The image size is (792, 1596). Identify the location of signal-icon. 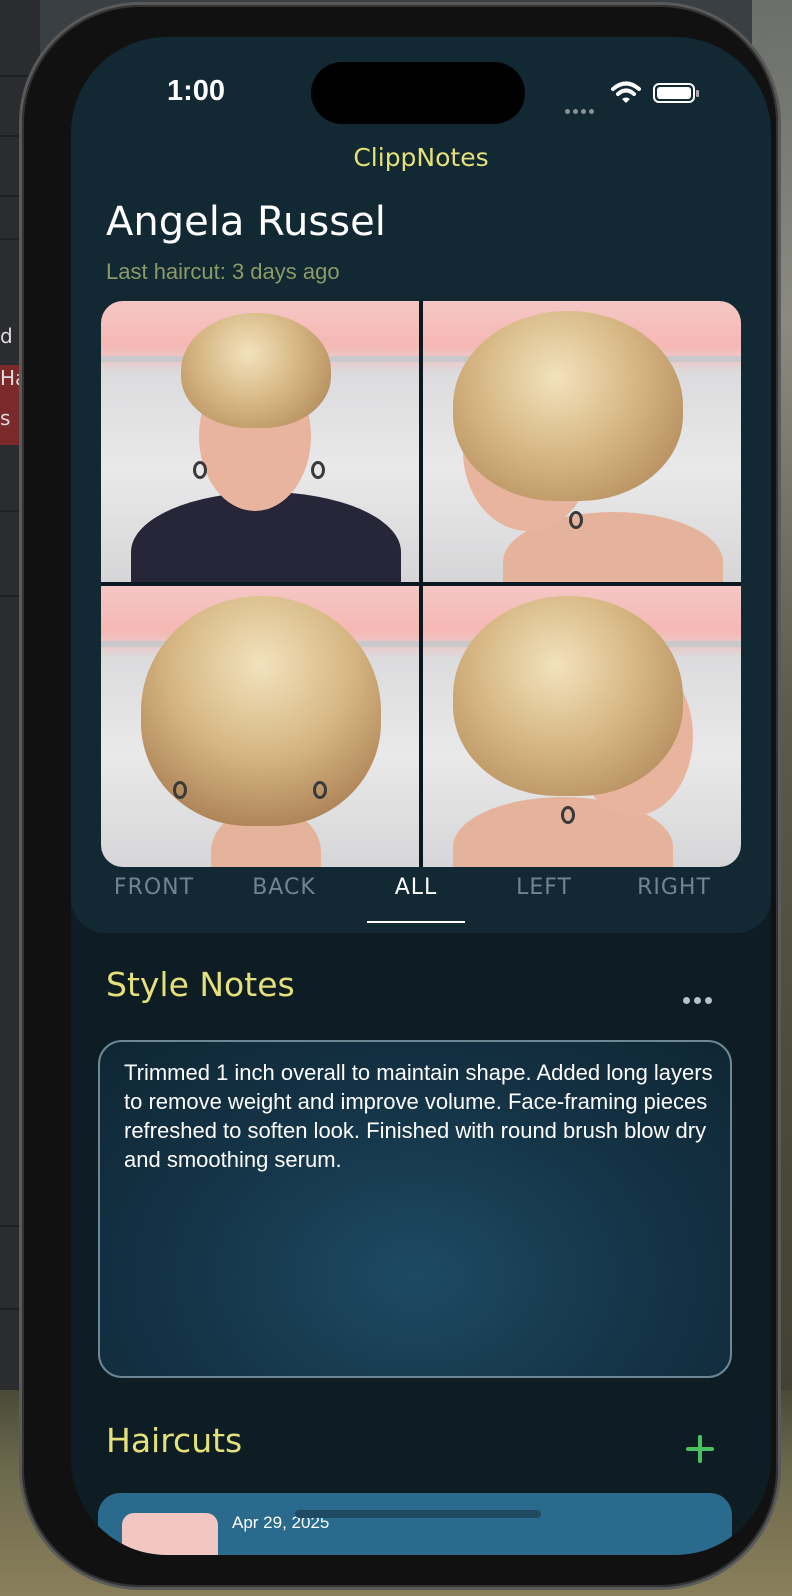
(582, 106).